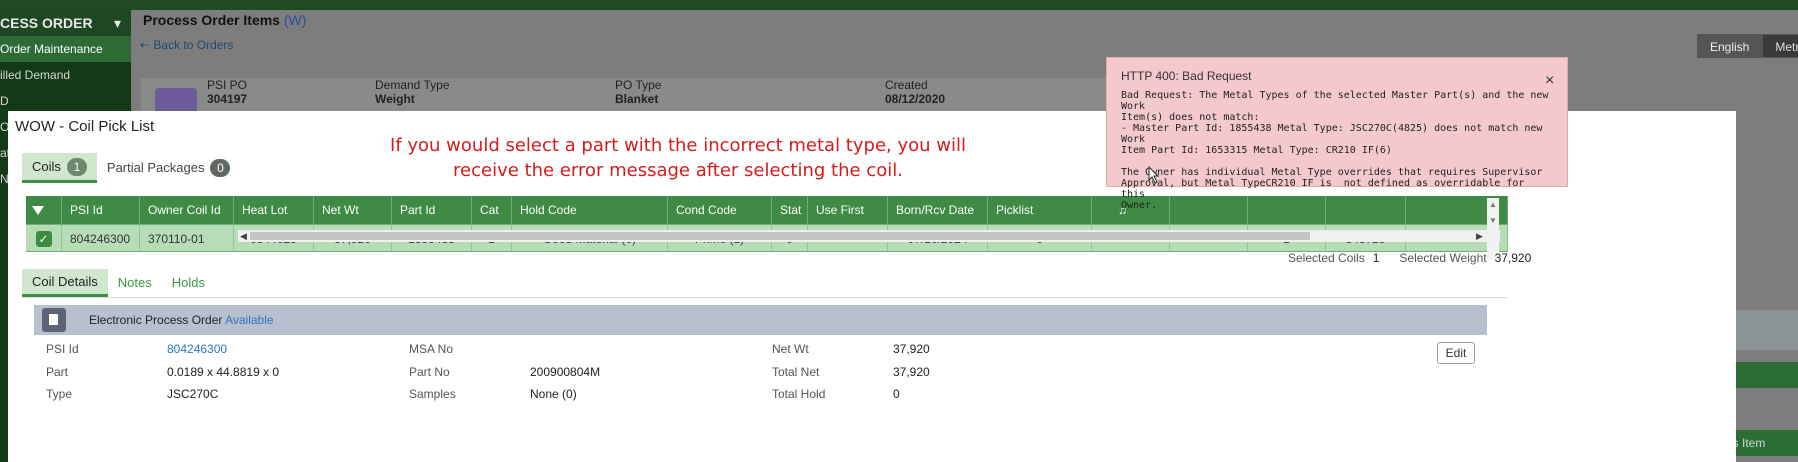  Describe the element at coordinates (186, 45) in the screenshot. I see `back-to-orders-link: ⇠ Back to Orders` at that location.